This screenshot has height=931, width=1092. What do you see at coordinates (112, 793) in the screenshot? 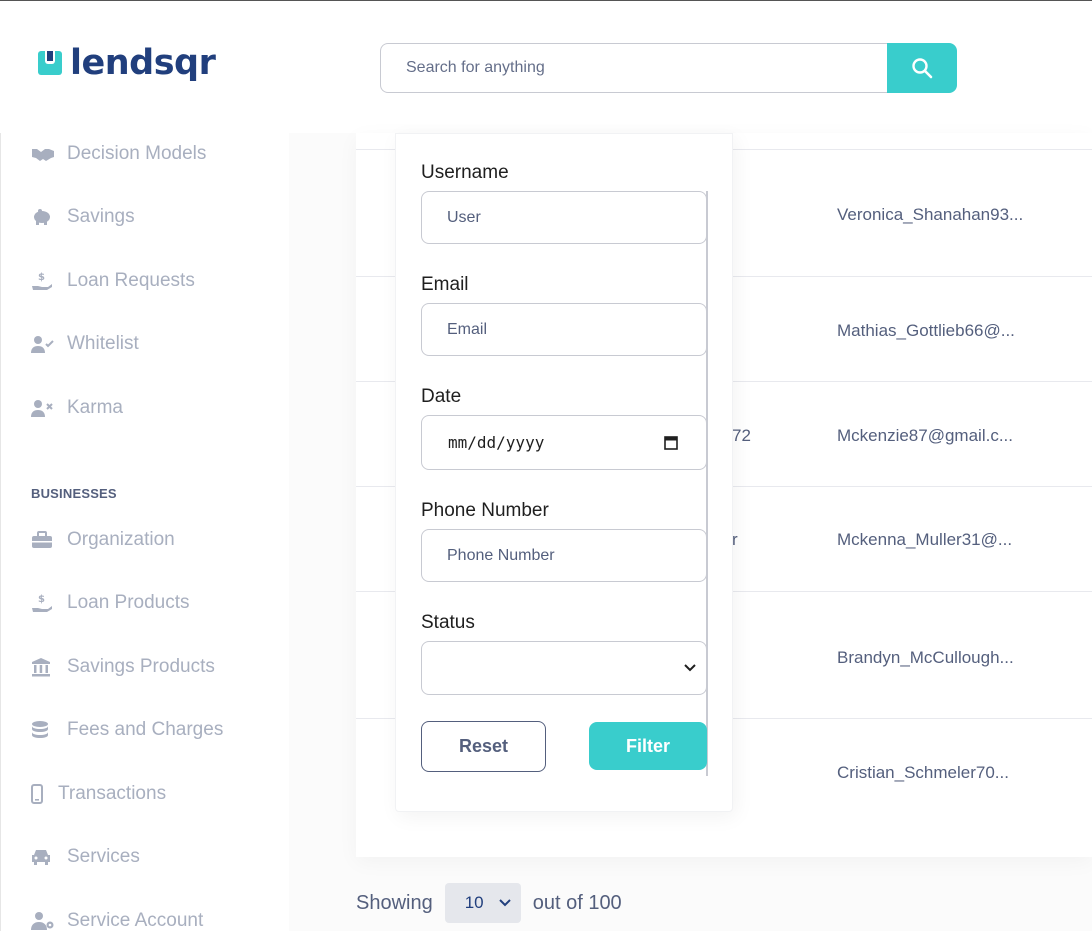
I see `sidebar-item-label: Transactions` at bounding box center [112, 793].